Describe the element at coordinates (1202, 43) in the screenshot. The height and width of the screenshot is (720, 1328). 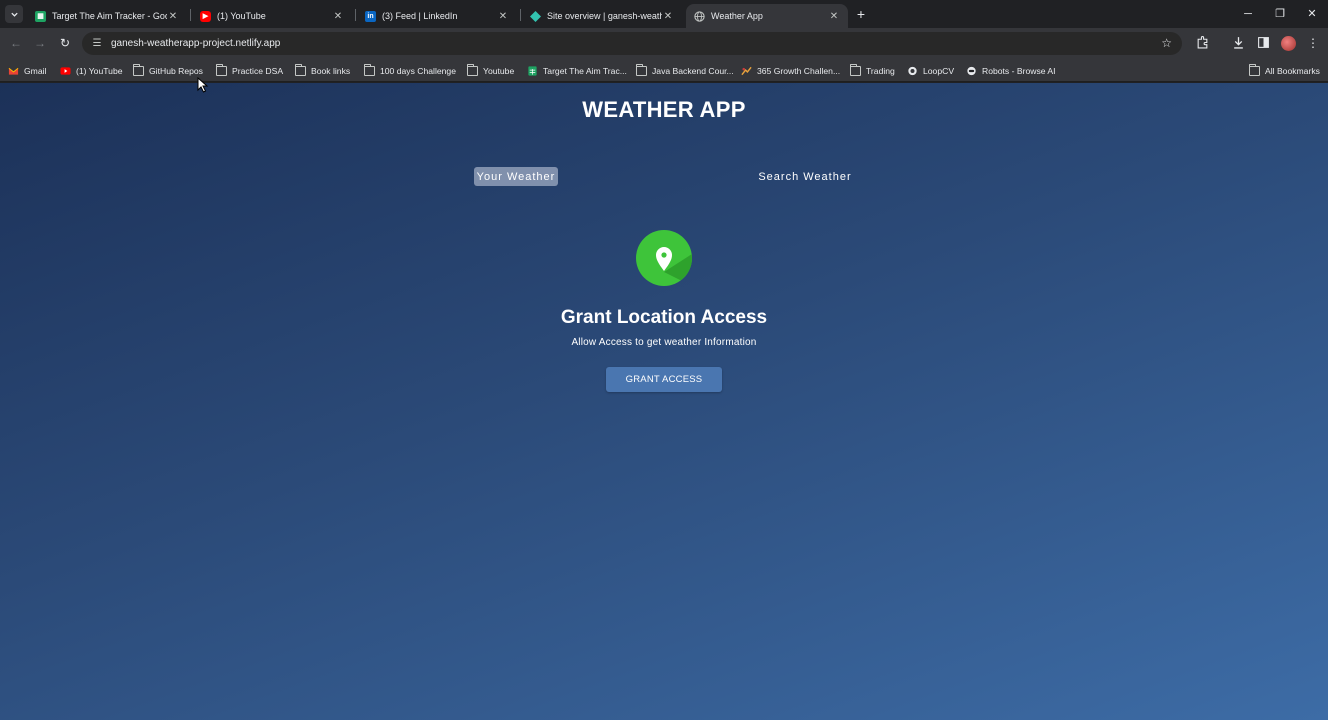
I see `extensions-icon` at that location.